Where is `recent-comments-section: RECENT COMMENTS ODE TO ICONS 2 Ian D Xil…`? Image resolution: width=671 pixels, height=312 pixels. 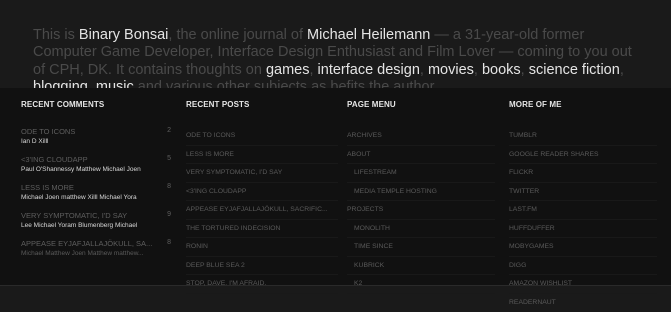
recent-comments-section: RECENT COMMENTS ODE TO ICONS 2 Ian D Xil… is located at coordinates (97, 183).